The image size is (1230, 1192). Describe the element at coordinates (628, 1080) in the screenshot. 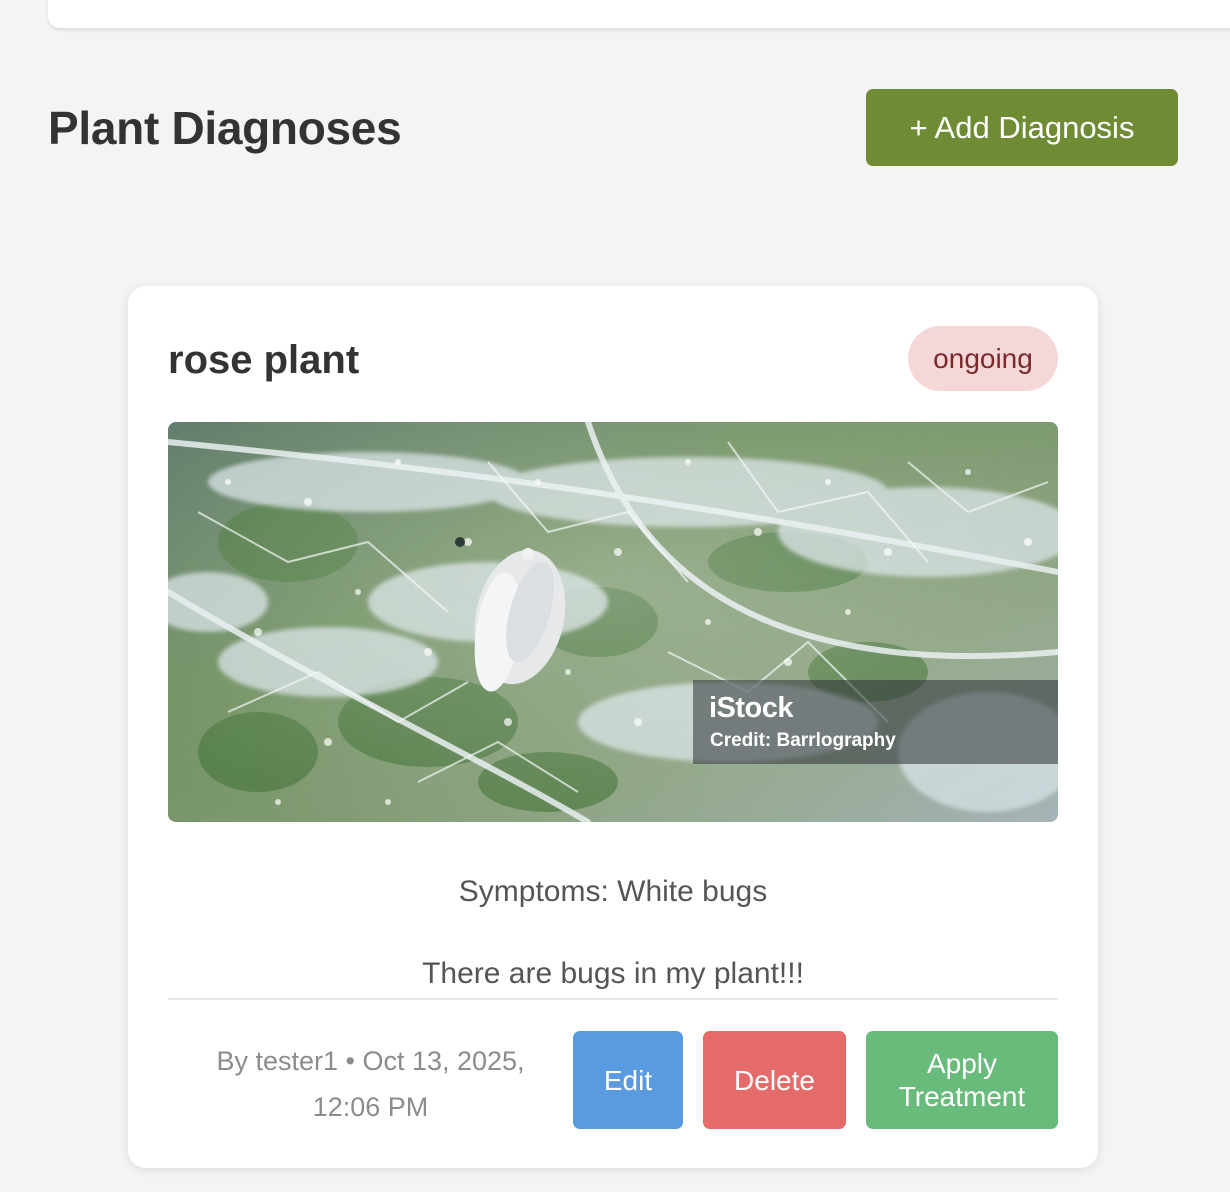

I see `edit-button: Edit` at that location.